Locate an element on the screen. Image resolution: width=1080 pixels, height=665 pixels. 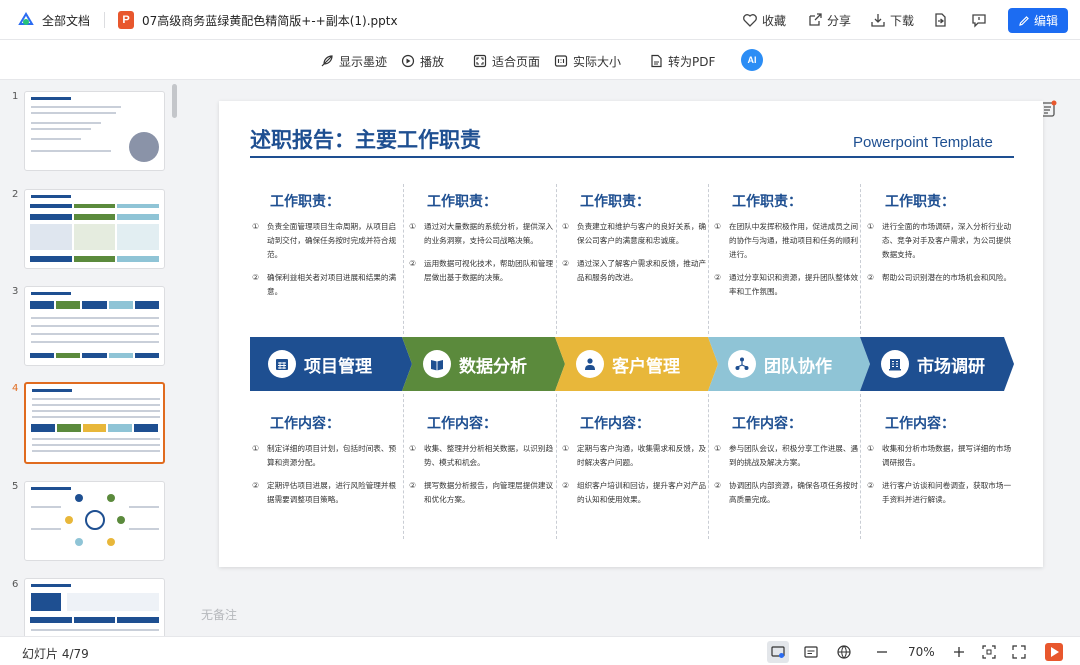
item-text: 参与团队会议，积极分享工作进展、遇到的挑战及解决方案。 is located at coordinates (794, 455).